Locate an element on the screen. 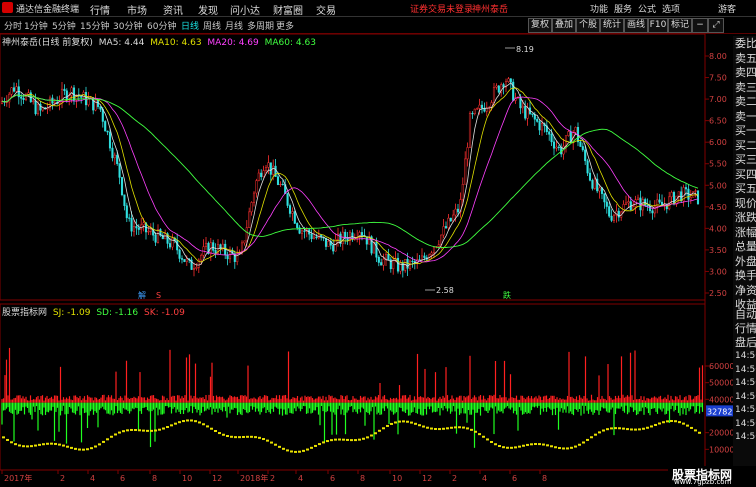 This screenshot has height=487, width=756. sub-label-4: 20000 is located at coordinates (721, 433).